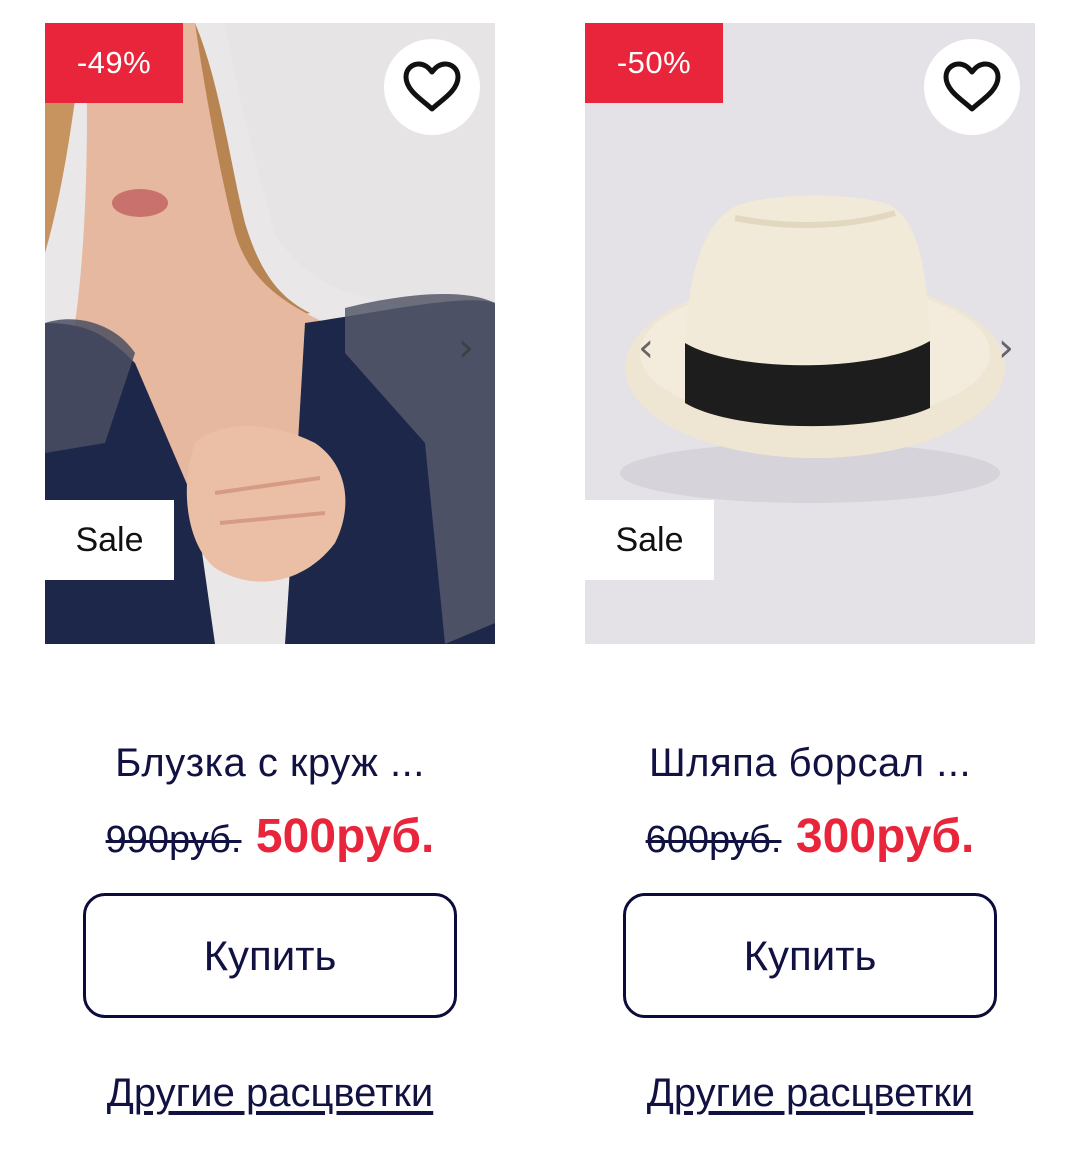 Image resolution: width=1080 pixels, height=1155 pixels. What do you see at coordinates (654, 63) in the screenshot?
I see `discount-badge: -50%` at bounding box center [654, 63].